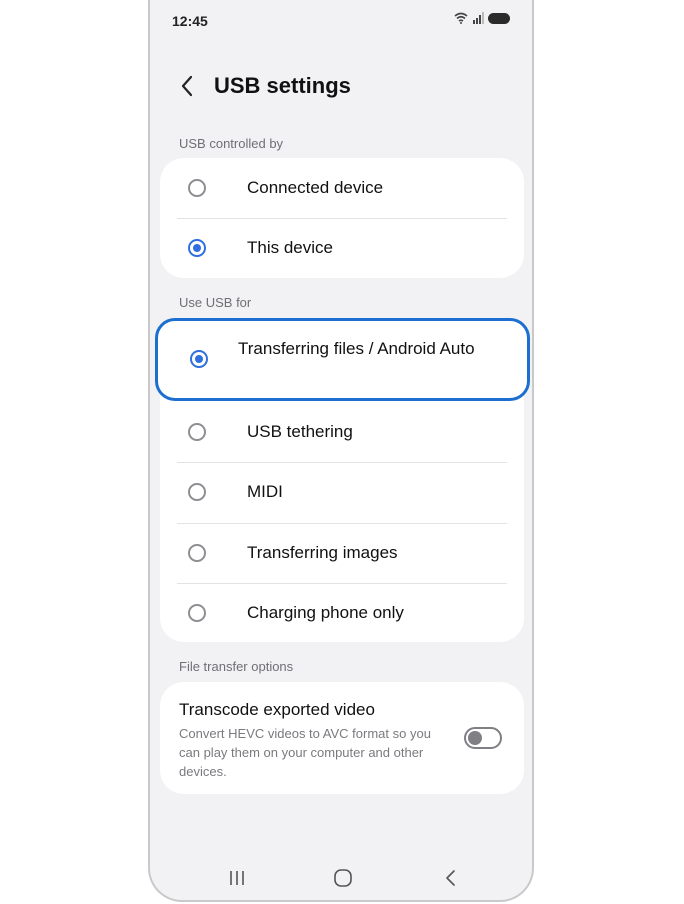 Image resolution: width=684 pixels, height=904 pixels. Describe the element at coordinates (461, 18) in the screenshot. I see `wifi-icon` at that location.